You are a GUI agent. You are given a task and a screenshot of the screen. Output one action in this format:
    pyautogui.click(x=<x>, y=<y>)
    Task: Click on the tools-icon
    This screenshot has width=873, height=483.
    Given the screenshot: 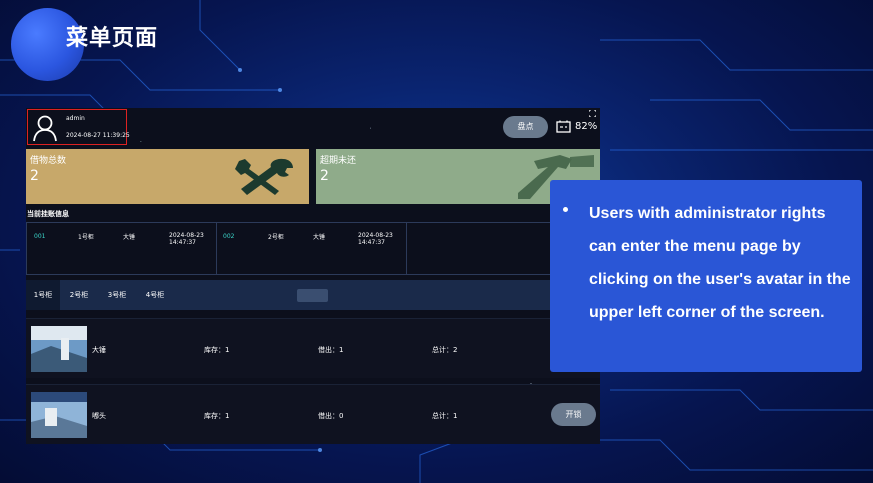 What is the action you would take?
    pyautogui.click(x=264, y=176)
    